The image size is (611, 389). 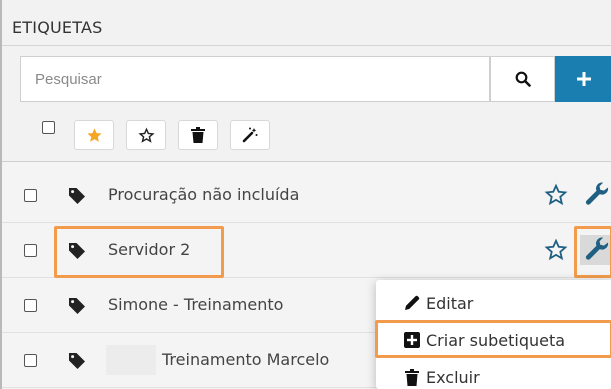 What do you see at coordinates (450, 303) in the screenshot?
I see `menu-item-label: Editar` at bounding box center [450, 303].